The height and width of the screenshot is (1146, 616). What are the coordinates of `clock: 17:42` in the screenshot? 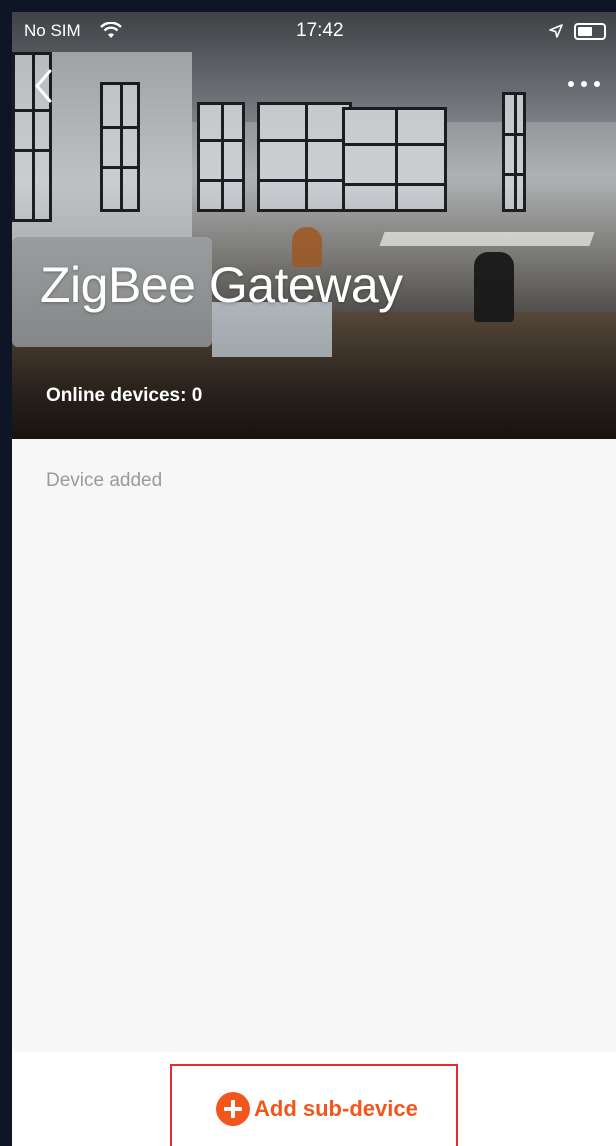 It's located at (320, 30).